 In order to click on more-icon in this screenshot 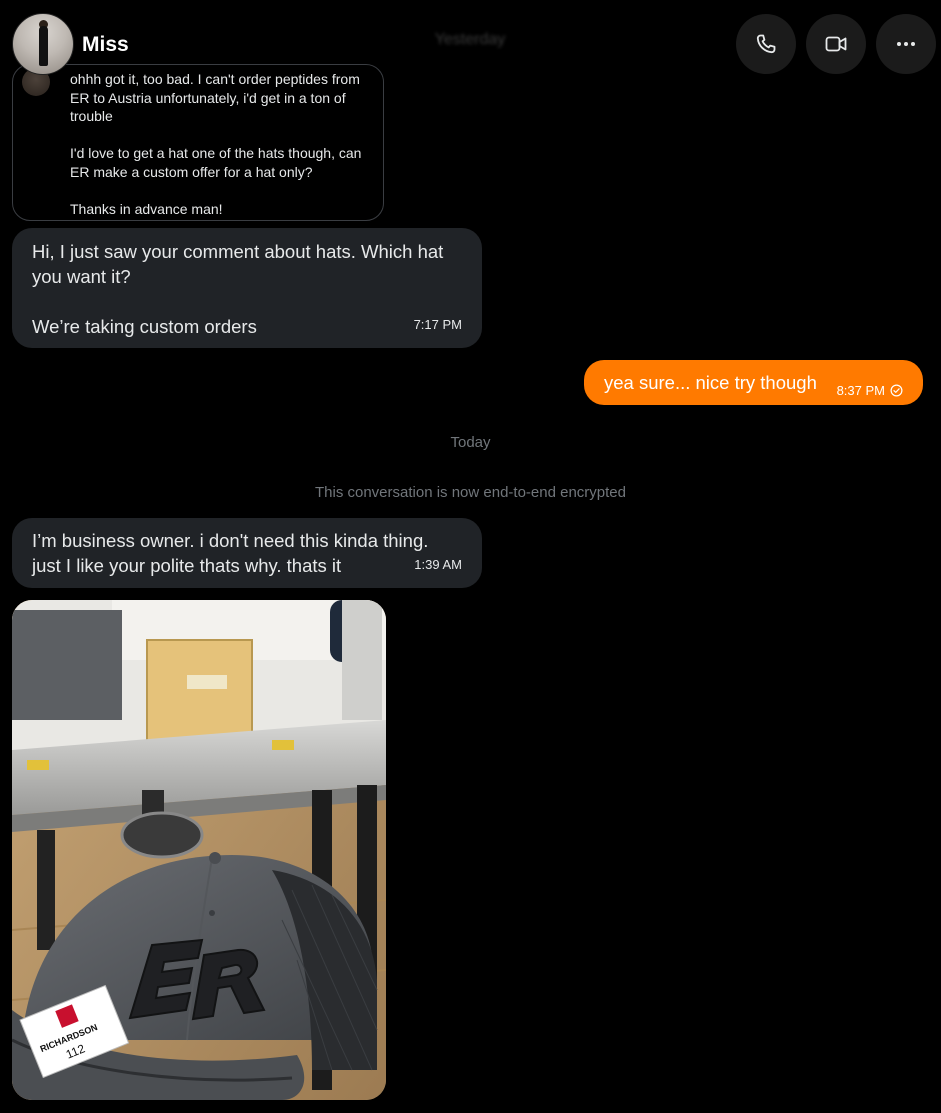, I will do `click(906, 44)`.